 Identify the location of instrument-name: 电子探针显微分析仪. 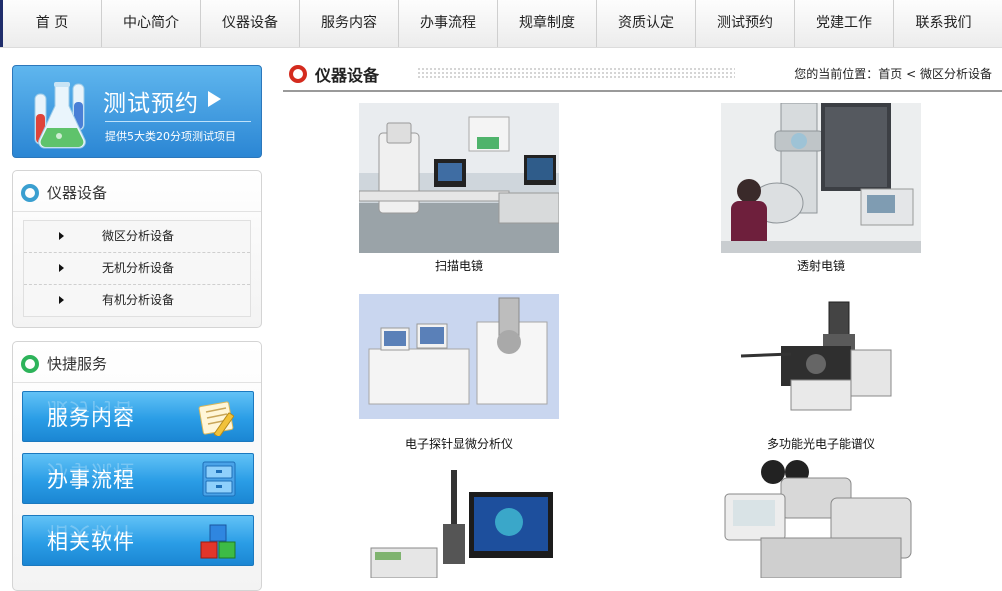
(459, 443).